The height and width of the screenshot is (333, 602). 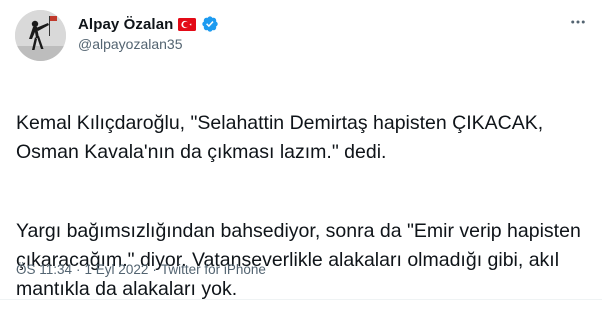 What do you see at coordinates (187, 24) in the screenshot?
I see `turkey-flag-icon` at bounding box center [187, 24].